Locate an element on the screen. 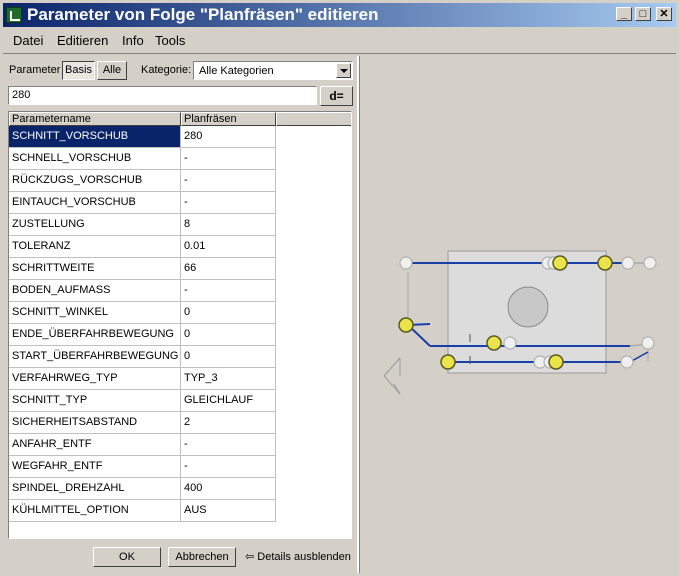 This screenshot has width=679, height=576. alle-toggle: Alle is located at coordinates (112, 70).